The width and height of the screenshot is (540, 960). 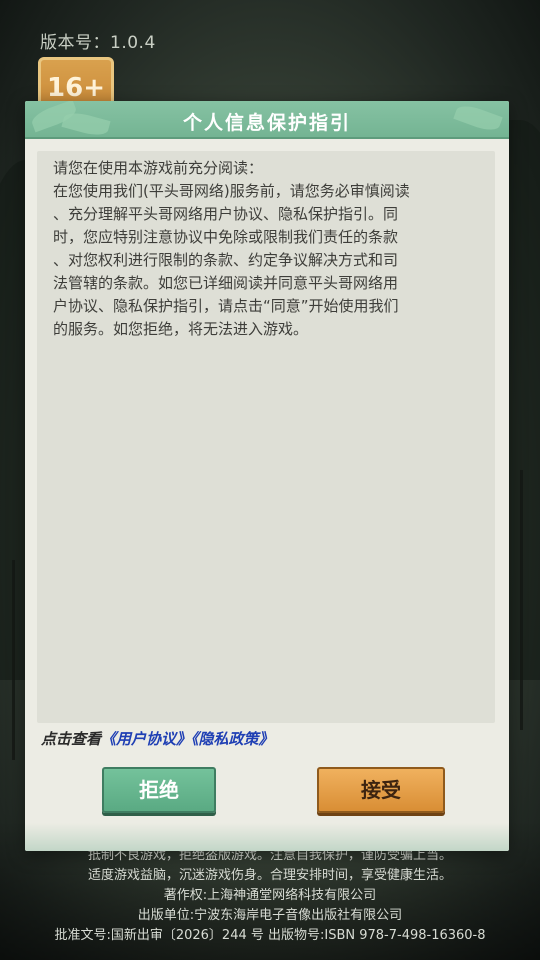 I want to click on accept-button: 接受, so click(x=381, y=790).